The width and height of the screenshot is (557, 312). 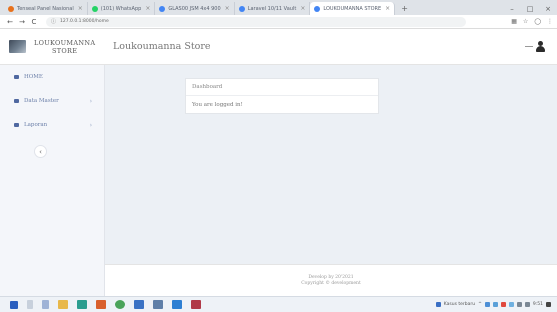 What do you see at coordinates (404, 8) in the screenshot?
I see `new-tab-button: +` at bounding box center [404, 8].